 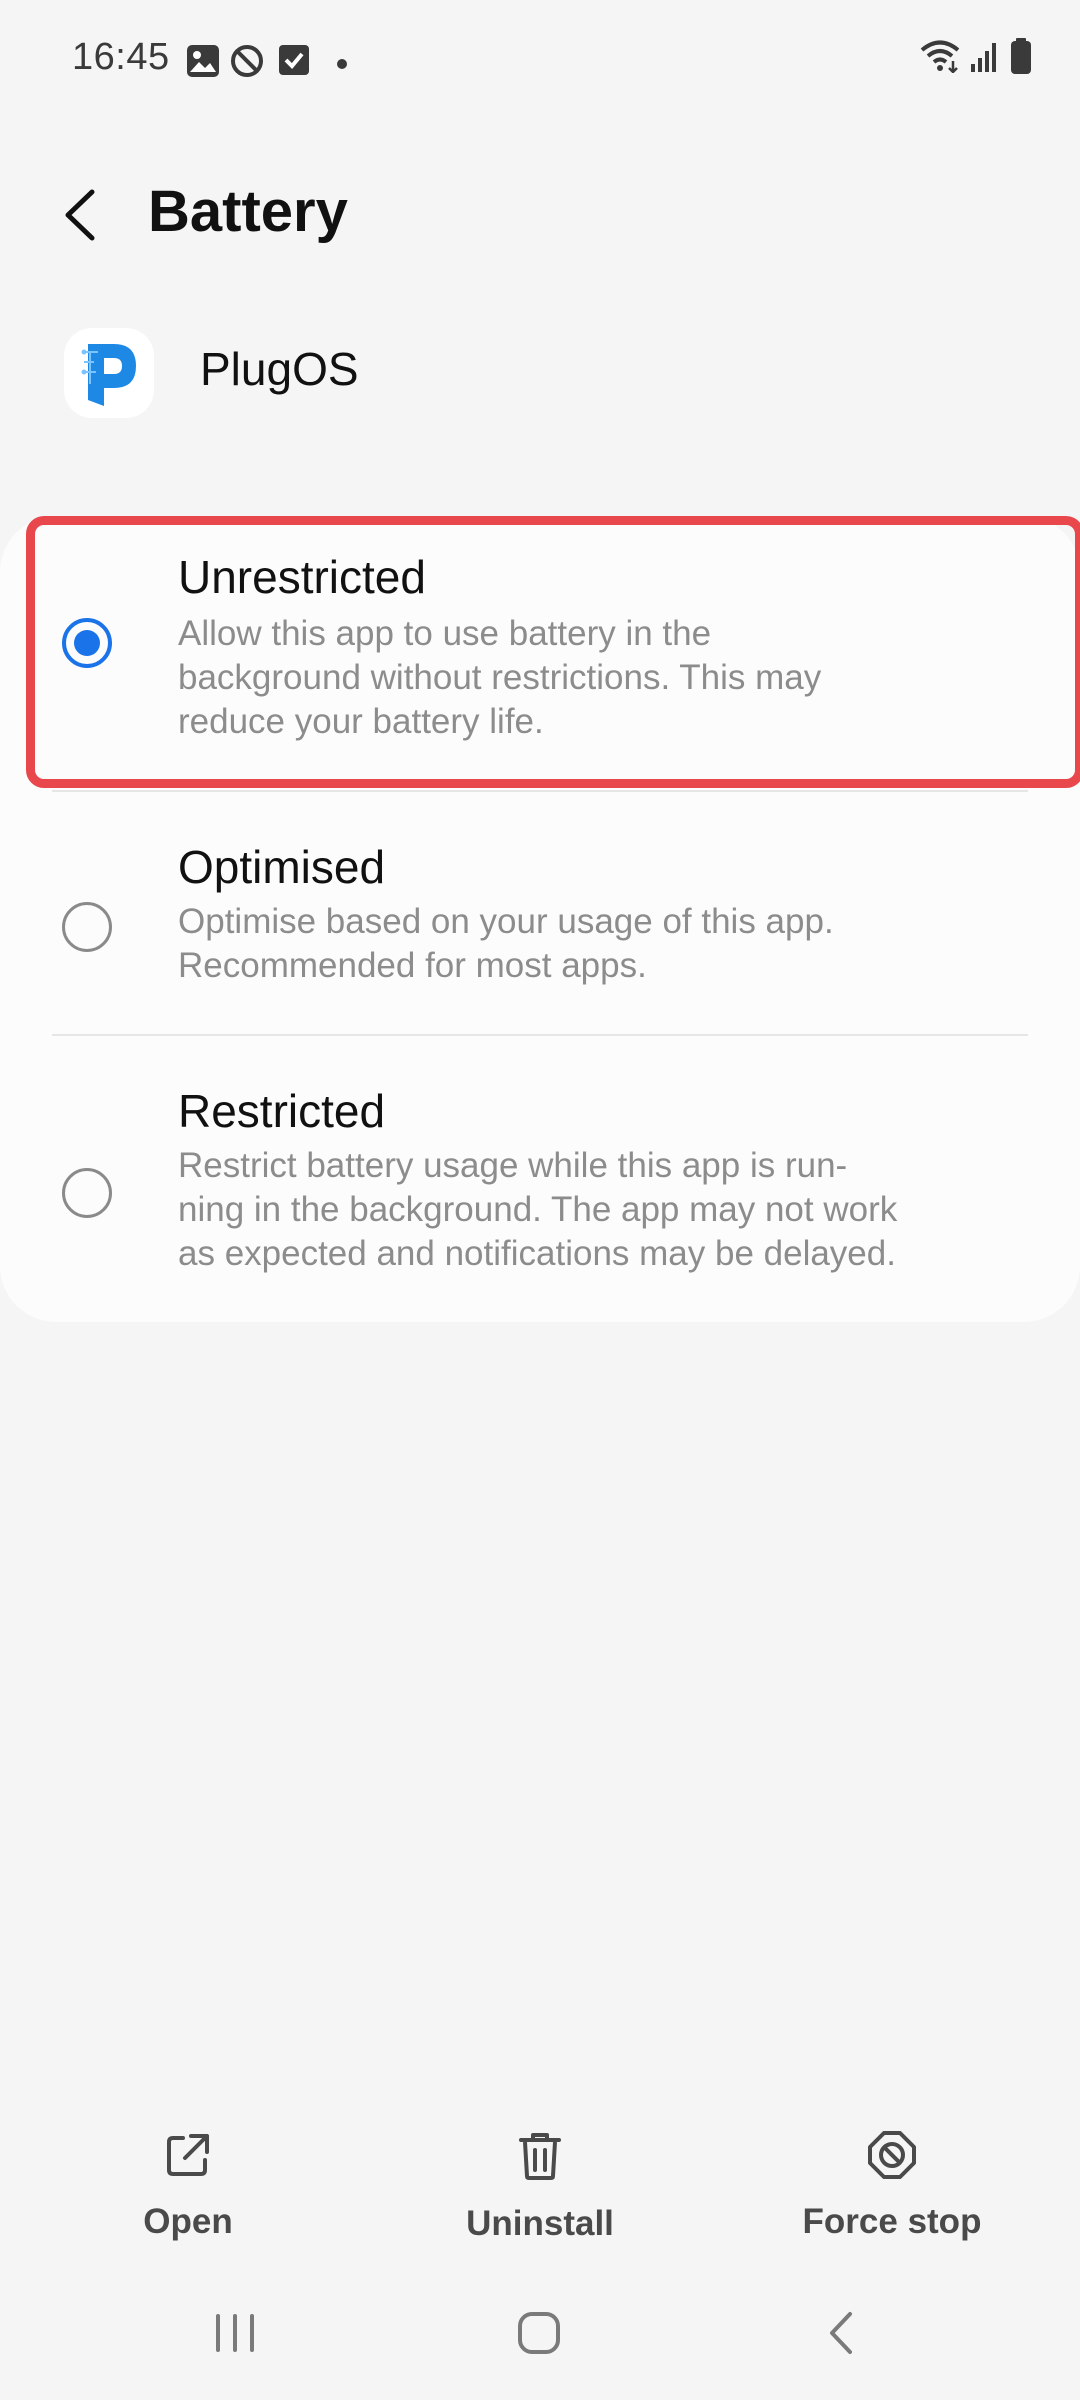 I want to click on back-icon, so click(x=841, y=2333).